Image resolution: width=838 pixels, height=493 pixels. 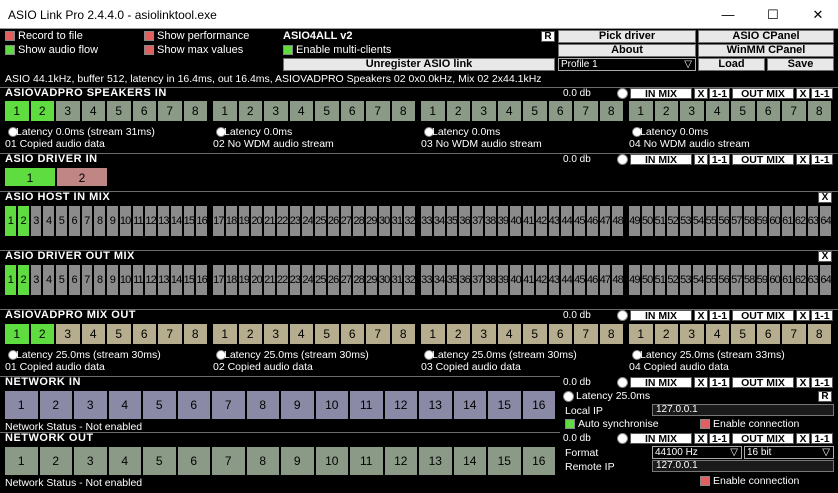 What do you see at coordinates (661, 382) in the screenshot?
I see `in-mix-button: IN MIX` at bounding box center [661, 382].